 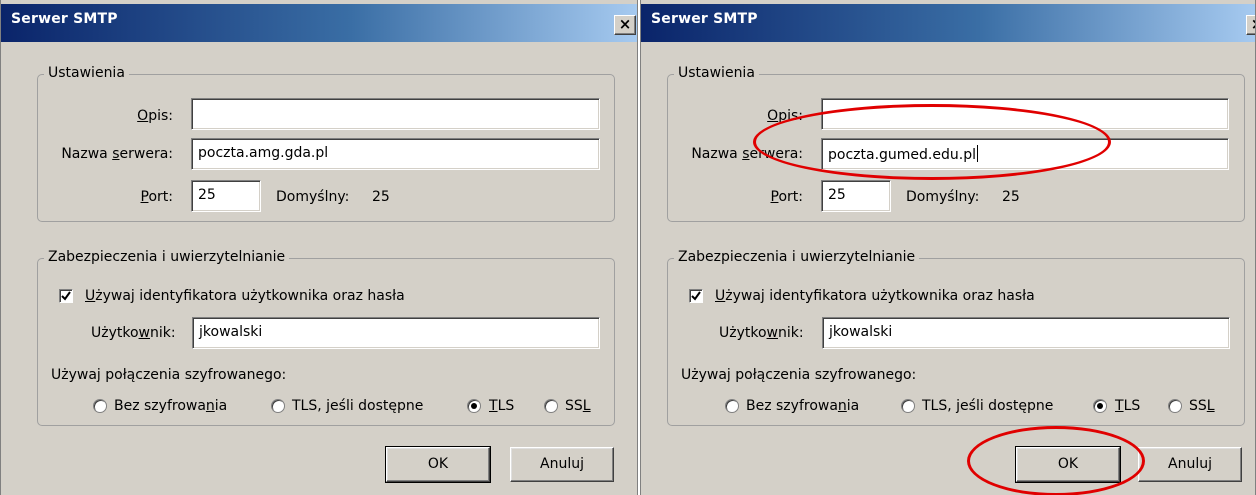 I want to click on server-name-input: poczta.gumed.edu.pl, so click(x=1025, y=154).